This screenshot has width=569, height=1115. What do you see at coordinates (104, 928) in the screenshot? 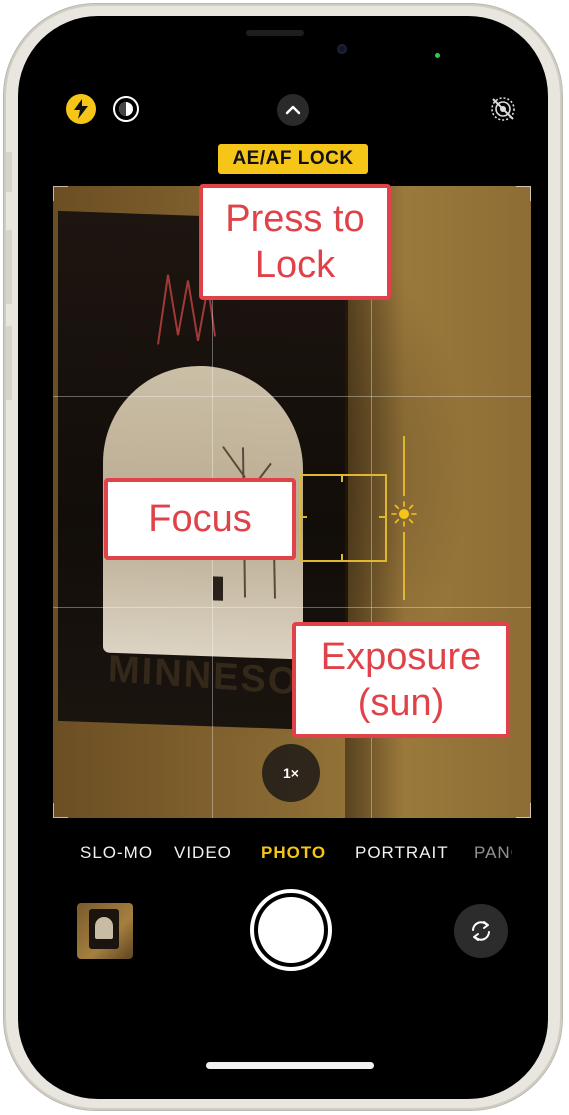
I see `thumbnail-arch` at bounding box center [104, 928].